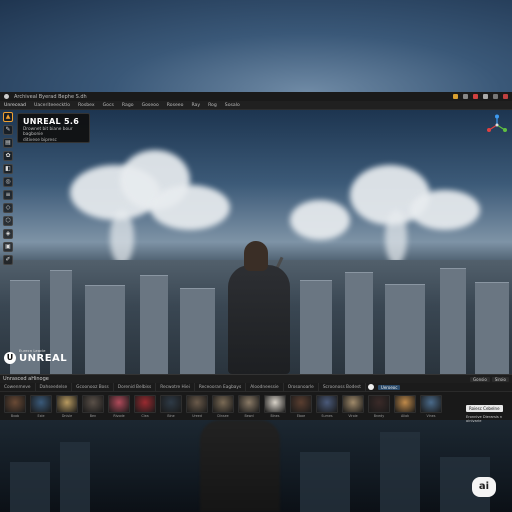 The image size is (512, 512). What do you see at coordinates (40, 140) in the screenshot?
I see `version-line-2: ditivese bipresc` at bounding box center [40, 140].